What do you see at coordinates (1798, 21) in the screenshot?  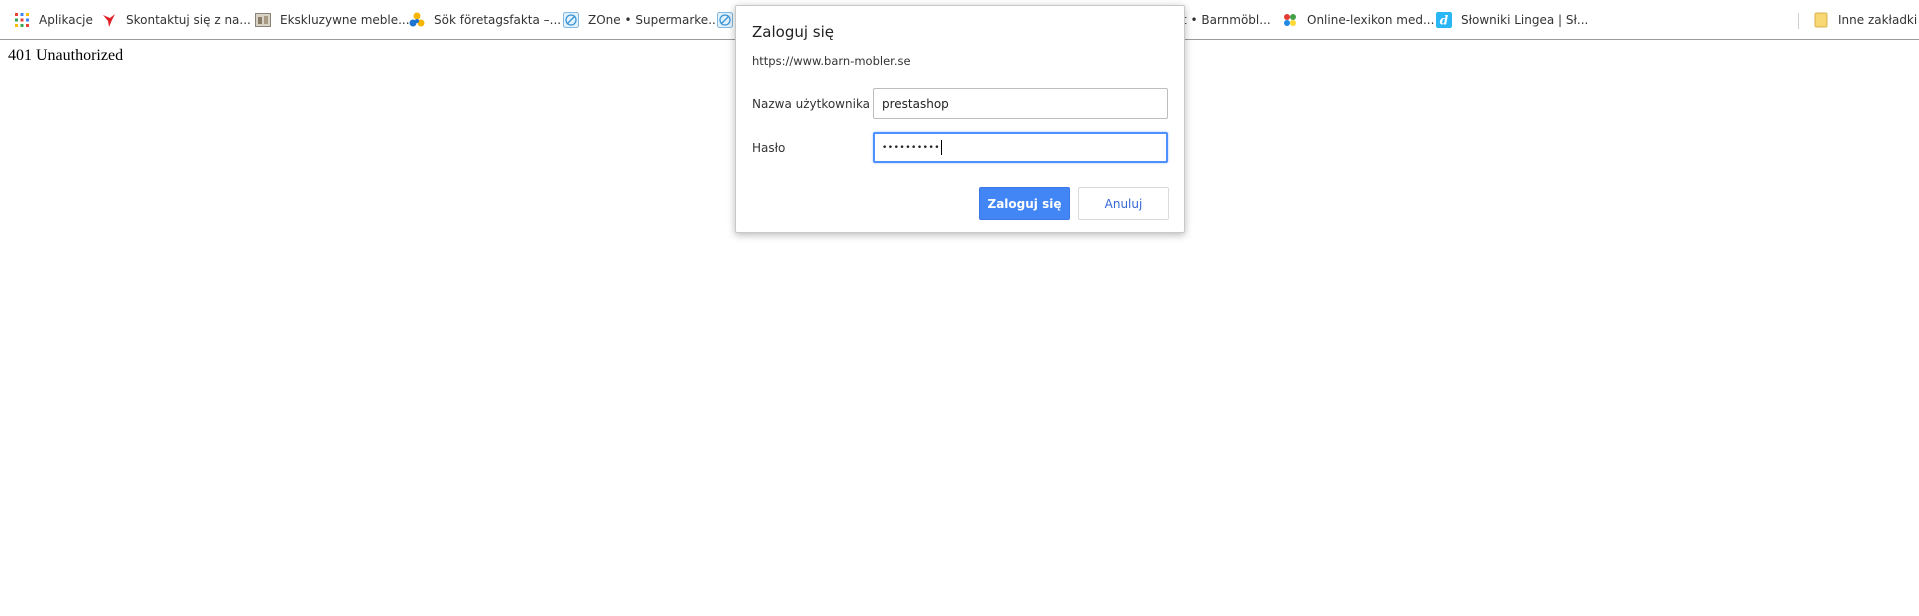 I see `bookmarks-divider` at bounding box center [1798, 21].